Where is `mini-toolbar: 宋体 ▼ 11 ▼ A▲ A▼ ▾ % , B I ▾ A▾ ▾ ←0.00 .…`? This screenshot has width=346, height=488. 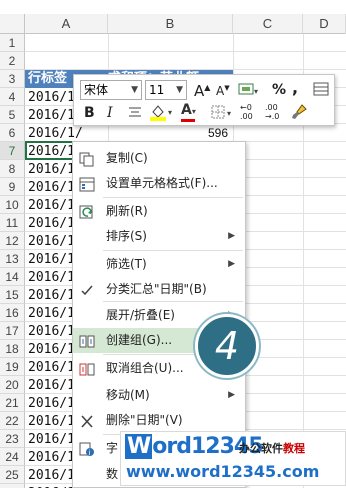 mini-toolbar: 宋体 ▼ 11 ▼ A▲ A▼ ▾ % , B I ▾ A▾ ▾ ←0.00 .… is located at coordinates (204, 100).